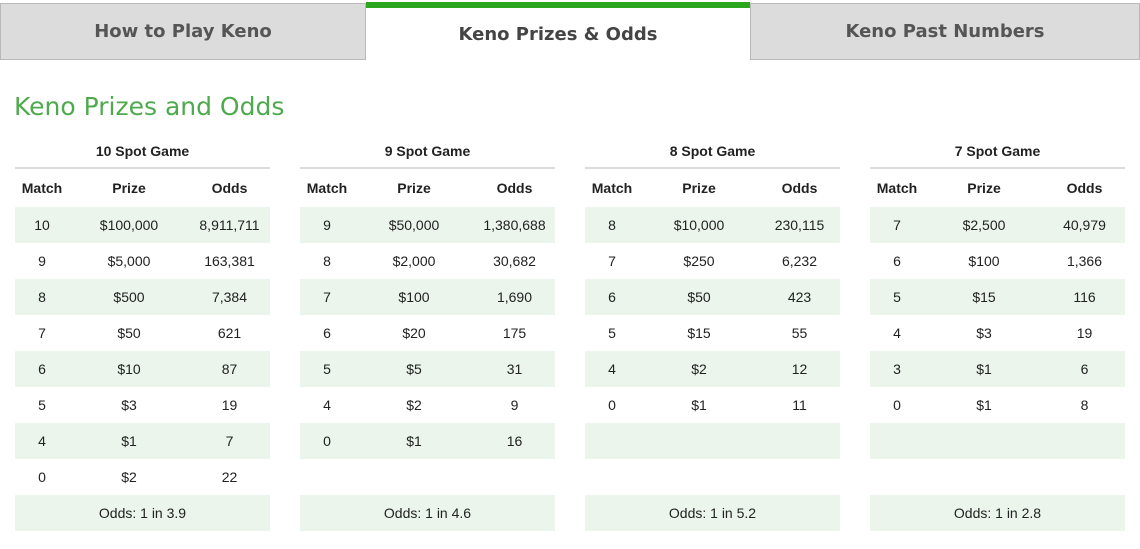 The width and height of the screenshot is (1140, 549). Describe the element at coordinates (799, 333) in the screenshot. I see `cell-odds: 55` at that location.